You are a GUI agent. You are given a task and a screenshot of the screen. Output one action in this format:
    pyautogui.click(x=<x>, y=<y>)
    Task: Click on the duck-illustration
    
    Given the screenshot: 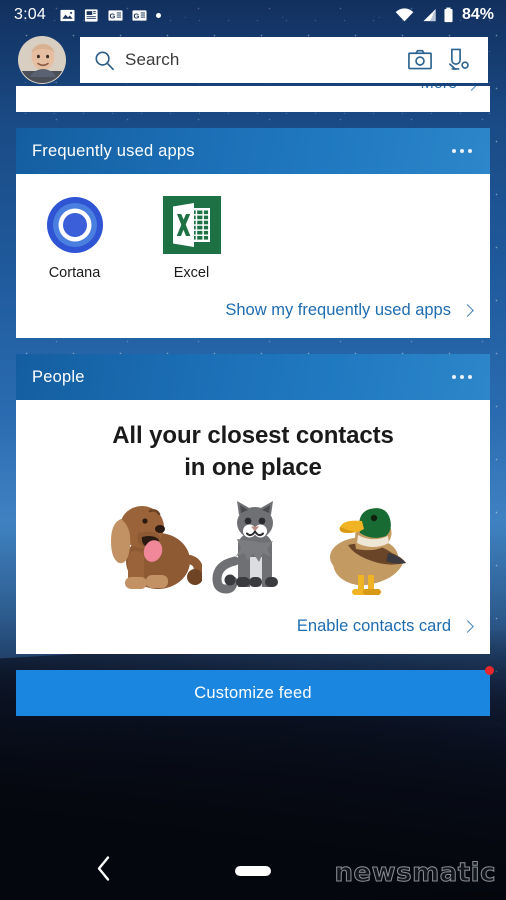 What is the action you would take?
    pyautogui.click(x=368, y=552)
    